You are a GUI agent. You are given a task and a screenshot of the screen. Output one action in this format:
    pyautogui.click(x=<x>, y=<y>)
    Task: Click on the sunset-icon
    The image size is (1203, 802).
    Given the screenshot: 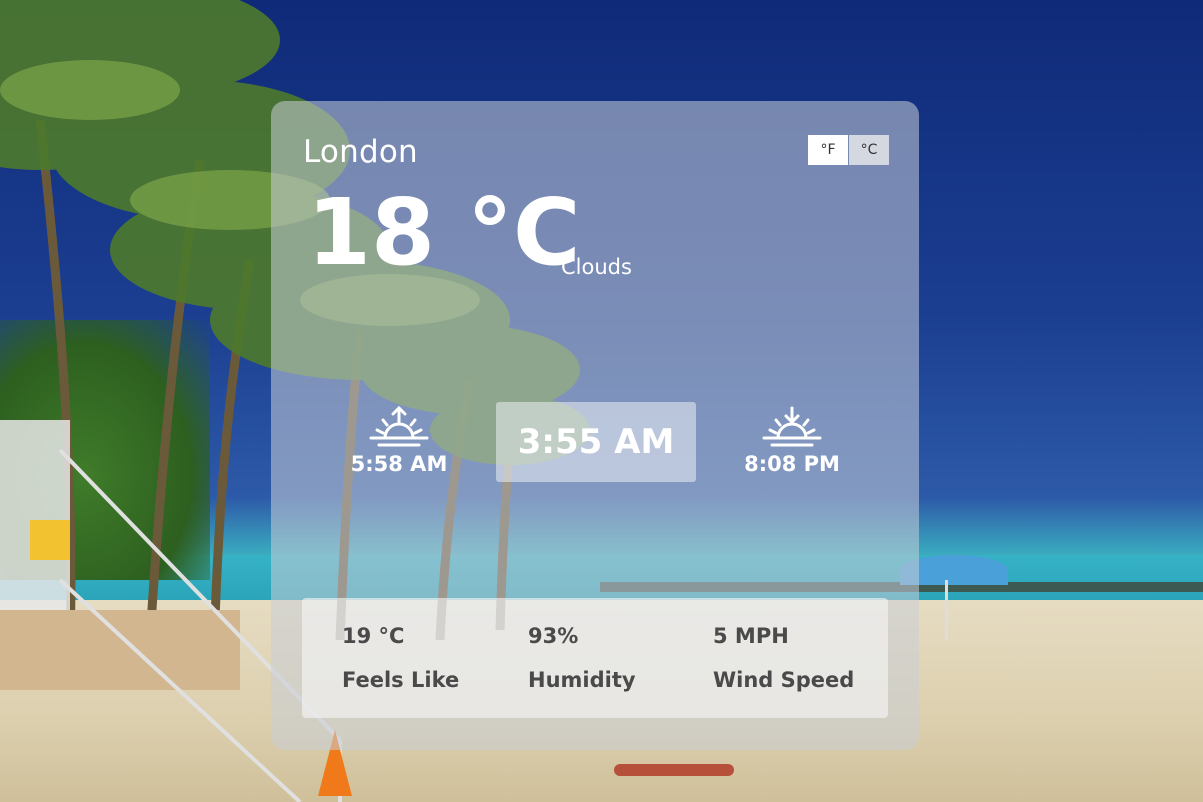 What is the action you would take?
    pyautogui.click(x=792, y=426)
    